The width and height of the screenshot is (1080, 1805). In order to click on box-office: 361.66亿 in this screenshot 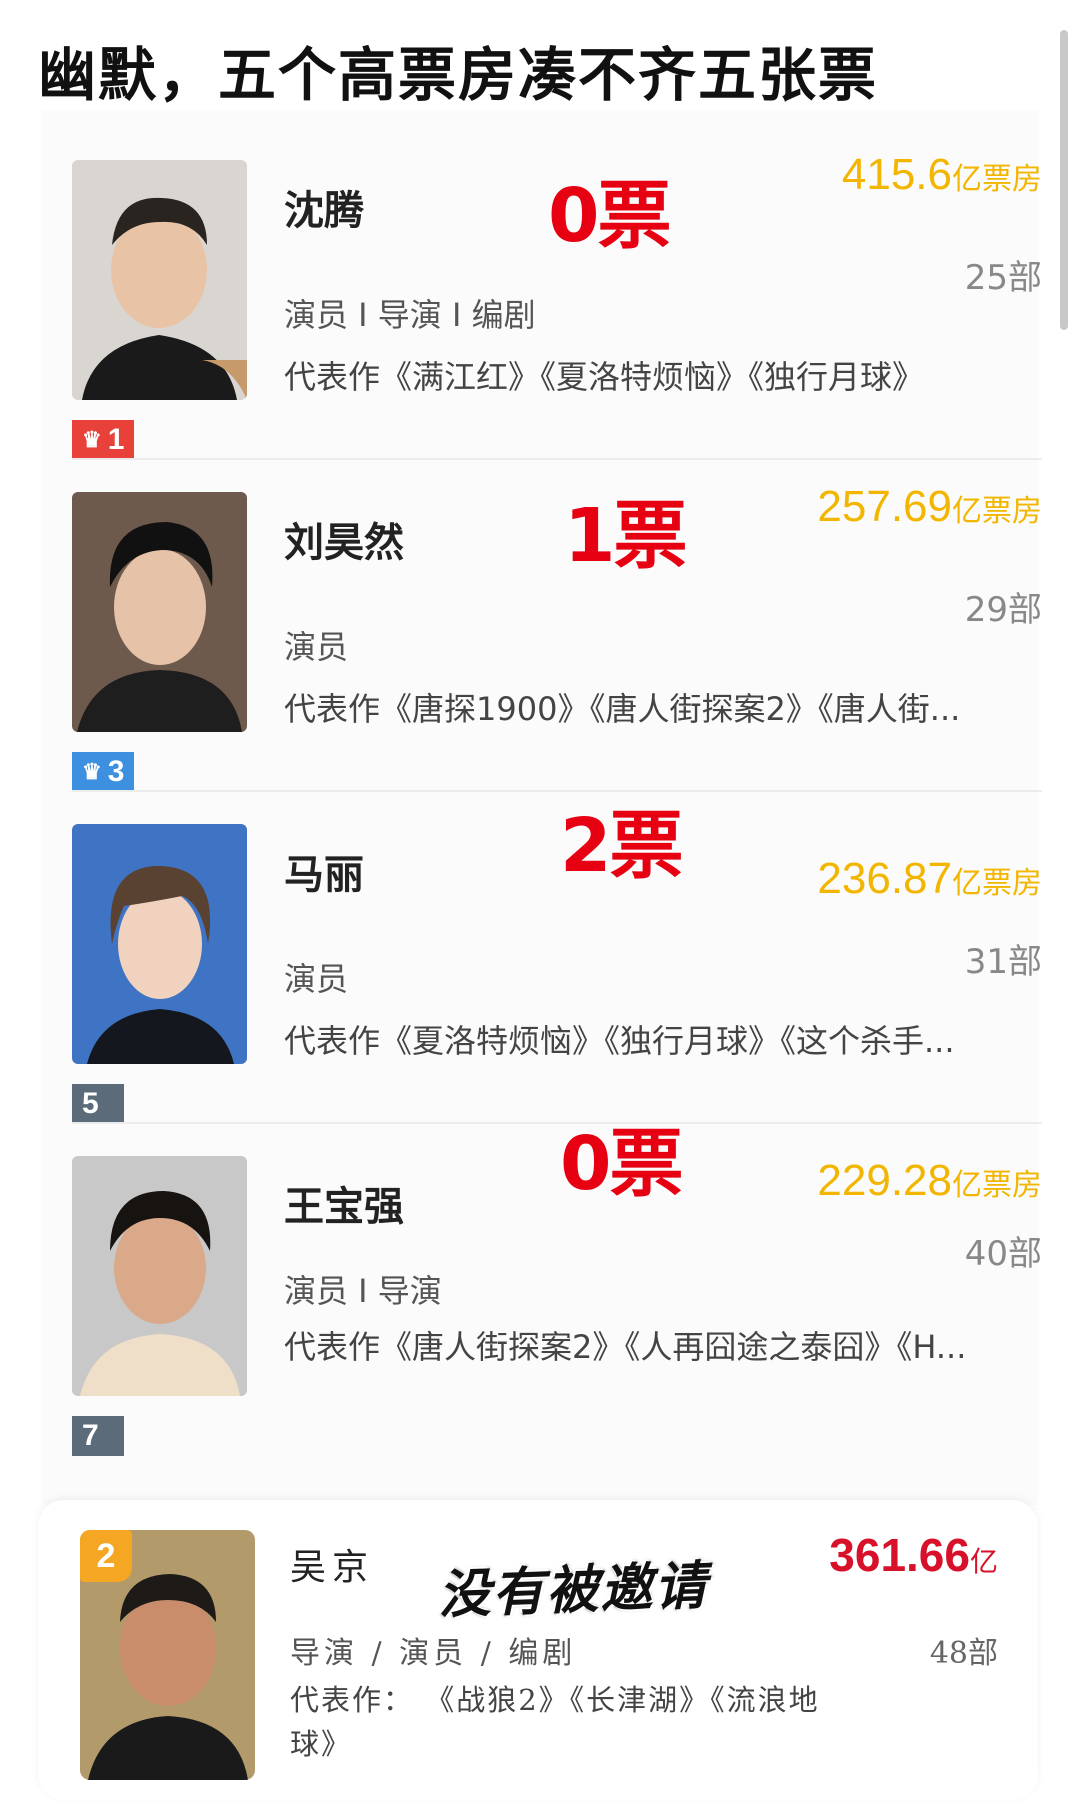, I will do `click(913, 1555)`.